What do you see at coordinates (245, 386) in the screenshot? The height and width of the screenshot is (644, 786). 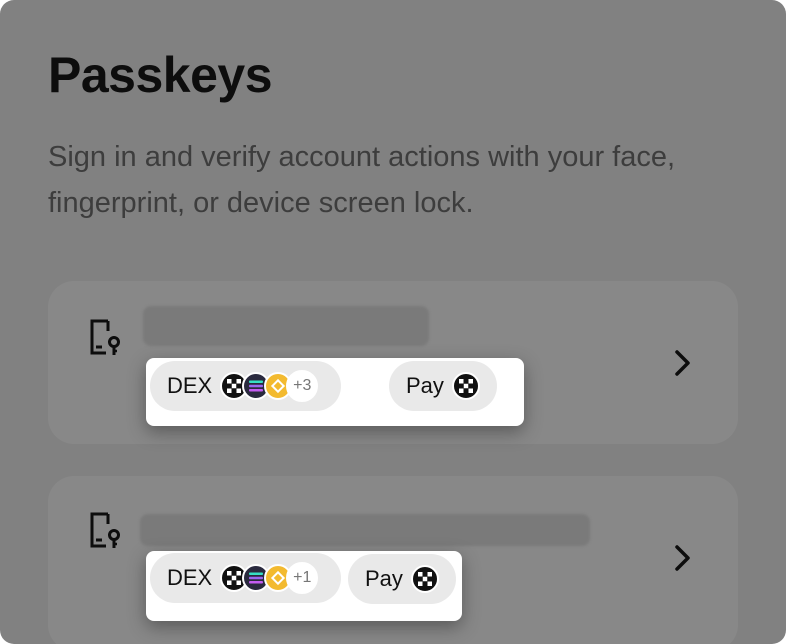 I see `dex-badge: DEX +3` at bounding box center [245, 386].